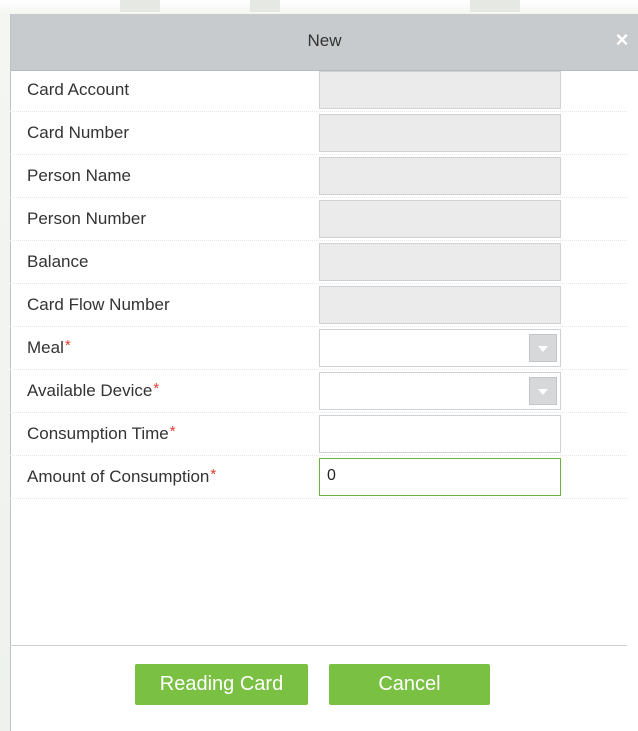 The width and height of the screenshot is (638, 731). What do you see at coordinates (90, 390) in the screenshot?
I see `available-device-label-text: Available Device` at bounding box center [90, 390].